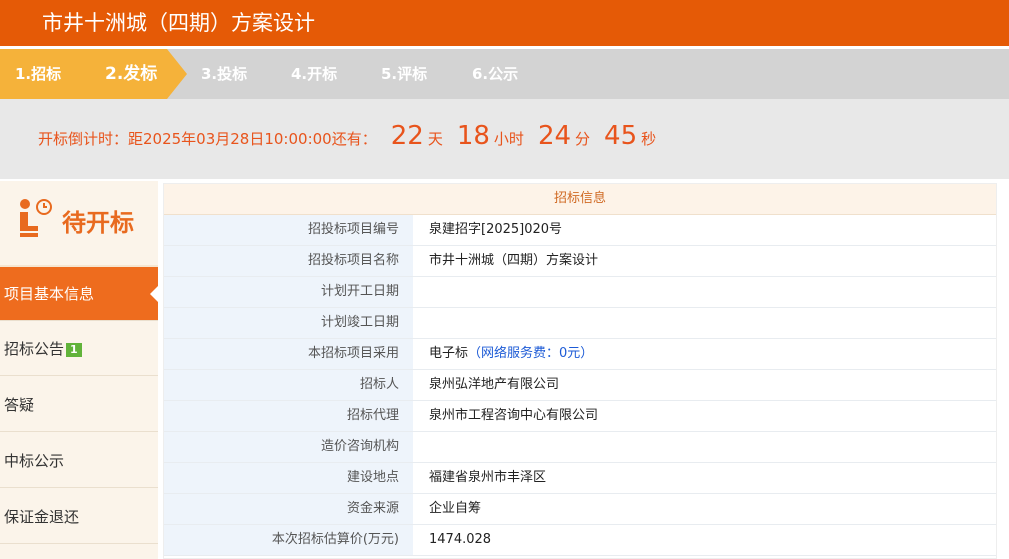 The height and width of the screenshot is (559, 1009). I want to click on countdown-seconds-unit: 秒, so click(649, 139).